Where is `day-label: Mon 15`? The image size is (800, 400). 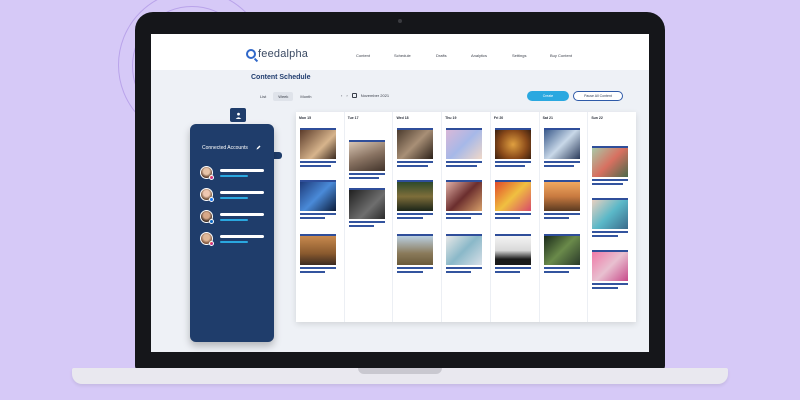
day-label: Mon 15 is located at coordinates (305, 118).